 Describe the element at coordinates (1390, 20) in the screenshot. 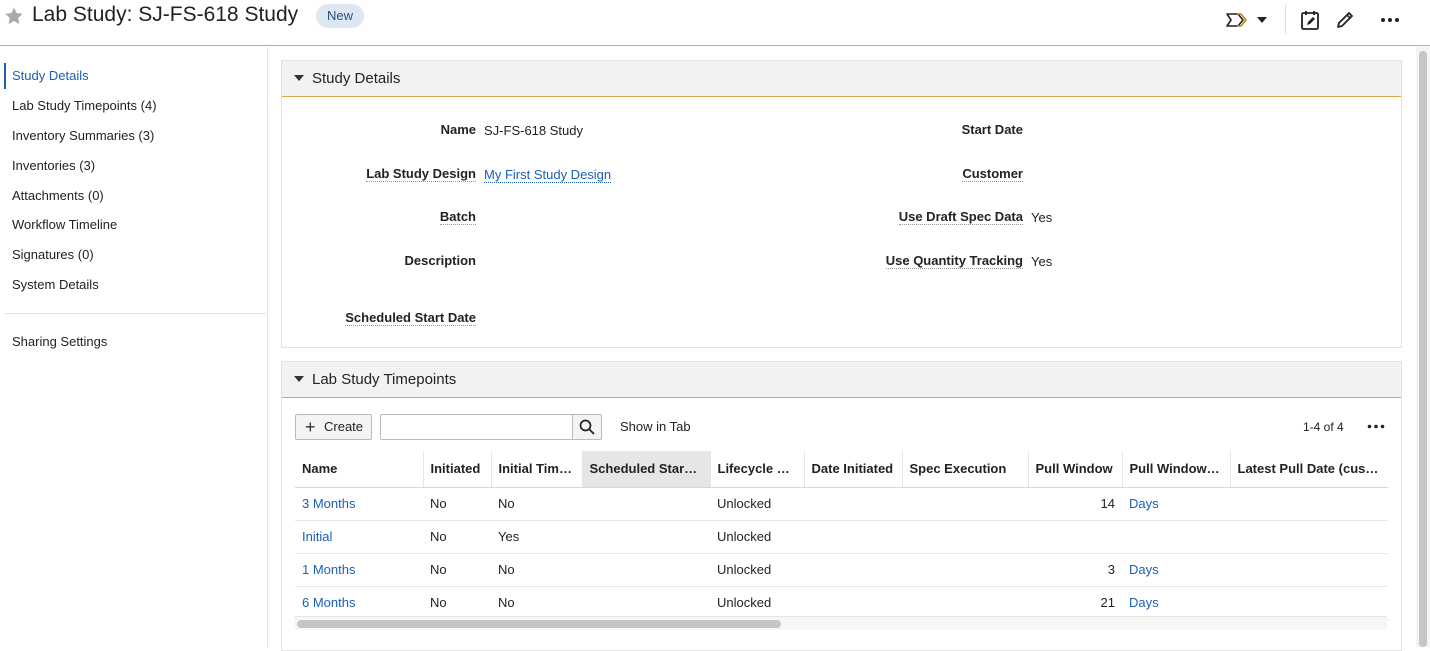

I see `more-icon` at that location.